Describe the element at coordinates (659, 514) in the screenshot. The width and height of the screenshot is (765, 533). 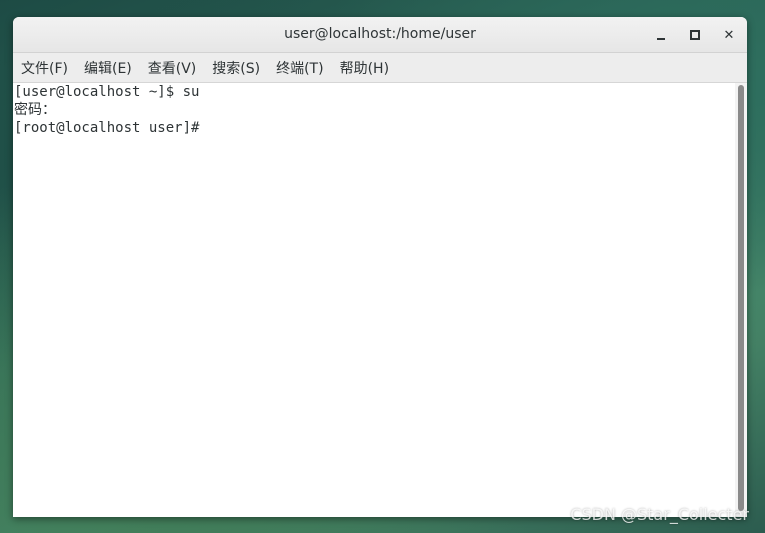
I see `watermark: CSDN @Star_Collecter` at that location.